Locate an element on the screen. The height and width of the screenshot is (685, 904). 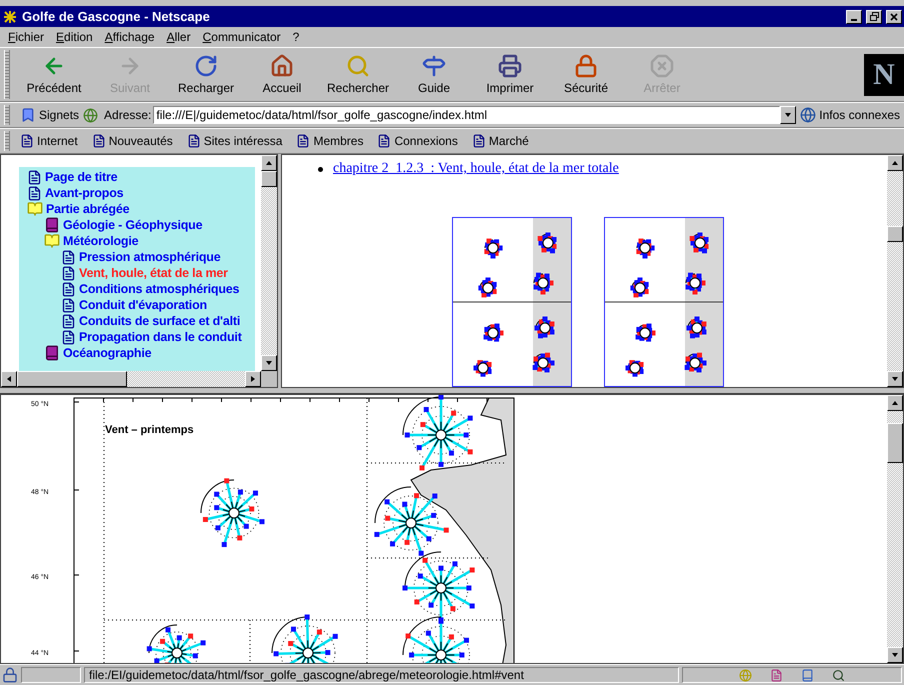
toc-link: Conduit d'évaporation is located at coordinates (143, 305).